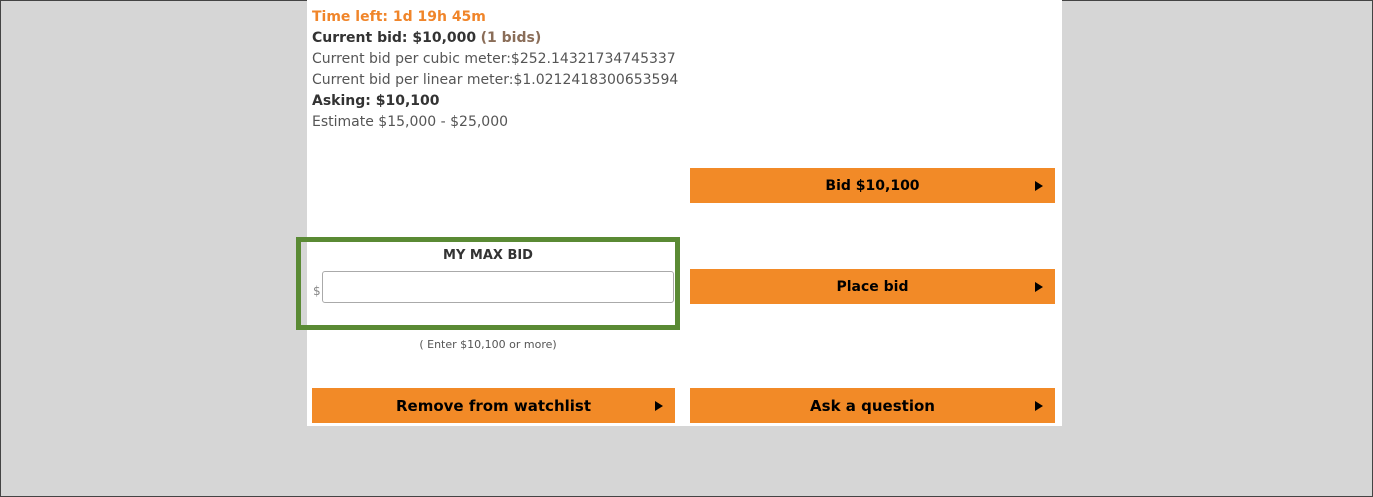 The height and width of the screenshot is (497, 1373). I want to click on estimate: Estimate $15,000 - $25,000, so click(410, 122).